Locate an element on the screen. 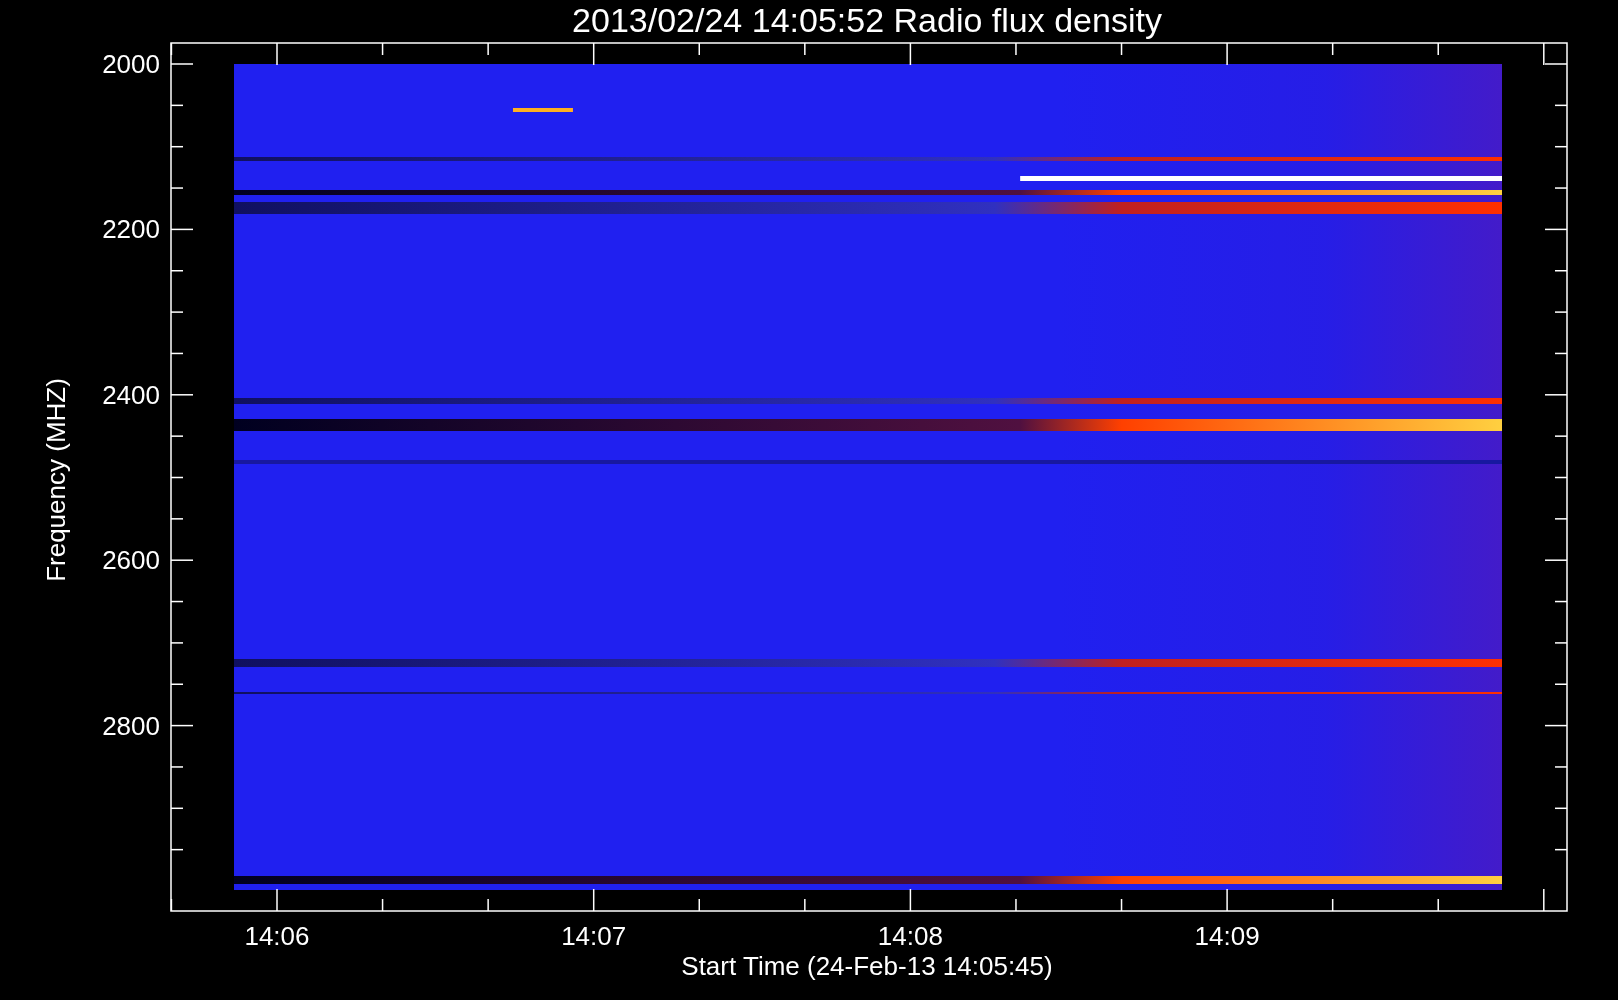 This screenshot has width=1618, height=1000. y-tick-label: 2600 is located at coordinates (131, 560).